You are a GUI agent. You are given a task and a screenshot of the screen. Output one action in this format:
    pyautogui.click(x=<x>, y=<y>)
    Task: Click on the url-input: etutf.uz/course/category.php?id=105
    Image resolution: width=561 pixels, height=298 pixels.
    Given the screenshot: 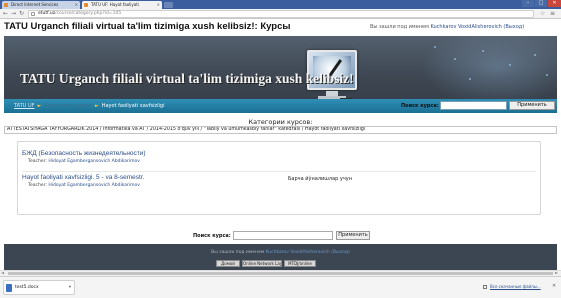 What is the action you would take?
    pyautogui.click(x=281, y=14)
    